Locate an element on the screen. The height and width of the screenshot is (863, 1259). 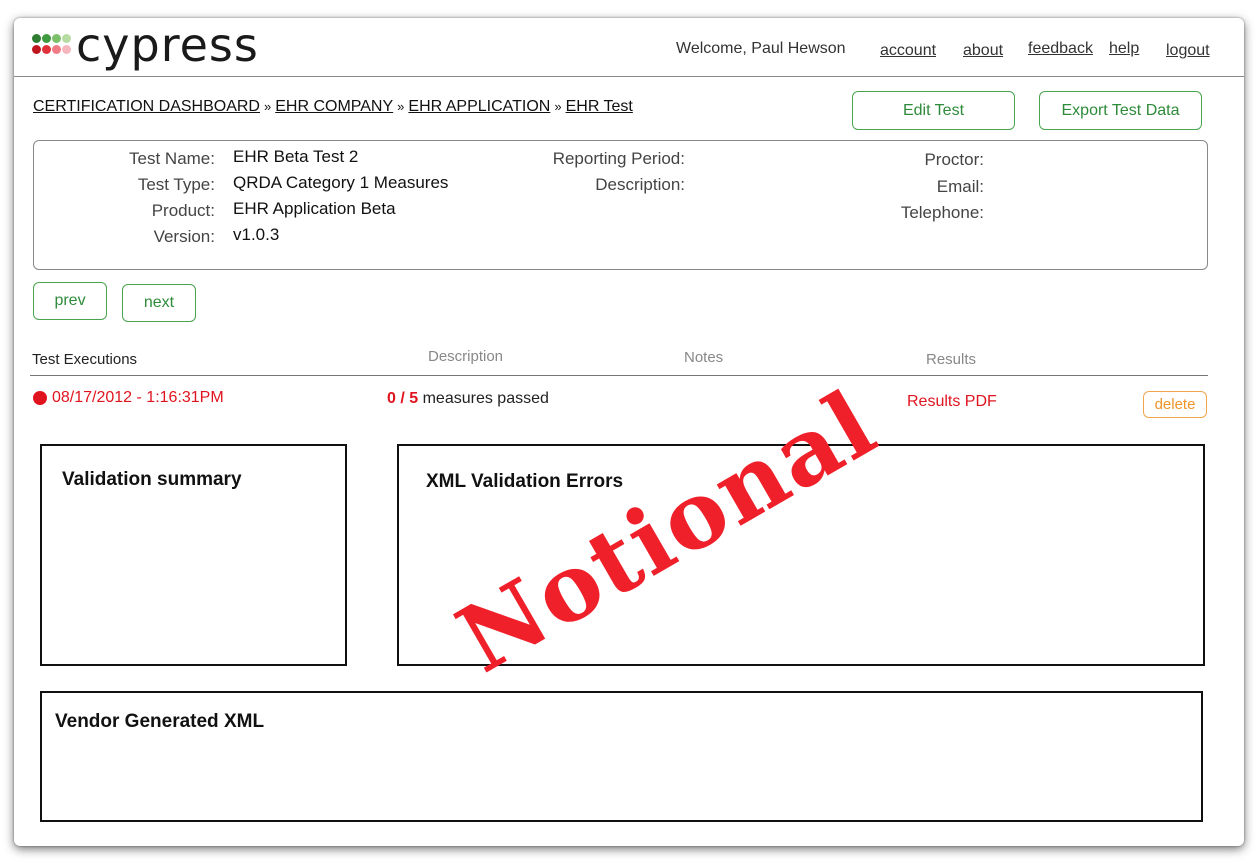
export-test-data-button: Export Test Data is located at coordinates (1120, 110).